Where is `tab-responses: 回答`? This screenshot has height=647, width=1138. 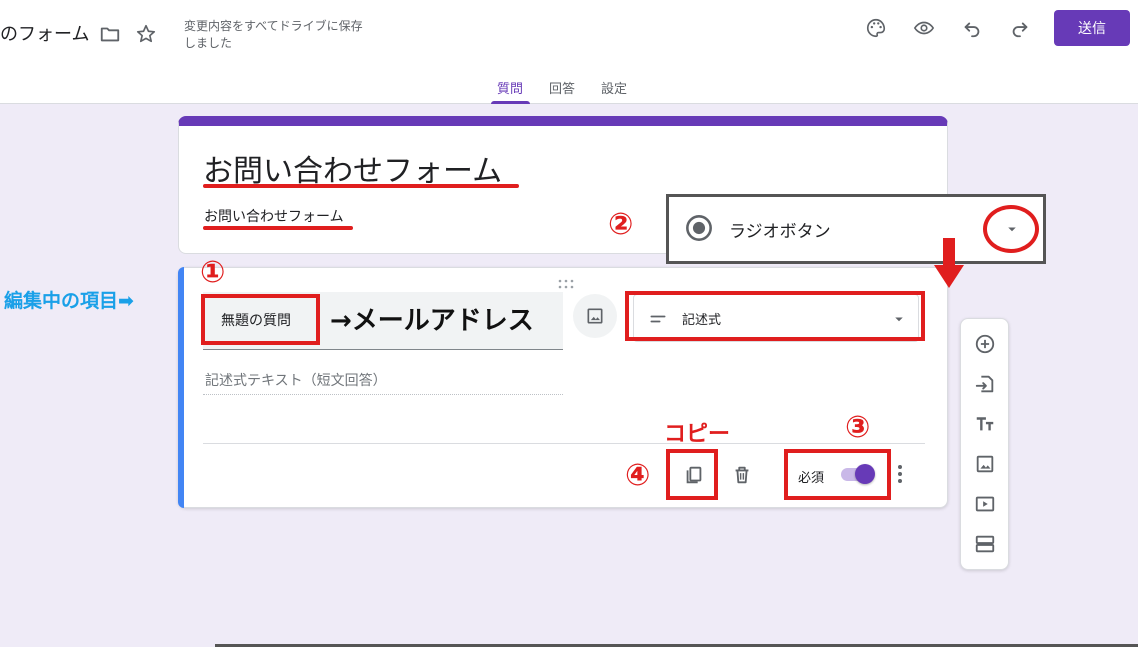 tab-responses: 回答 is located at coordinates (562, 91).